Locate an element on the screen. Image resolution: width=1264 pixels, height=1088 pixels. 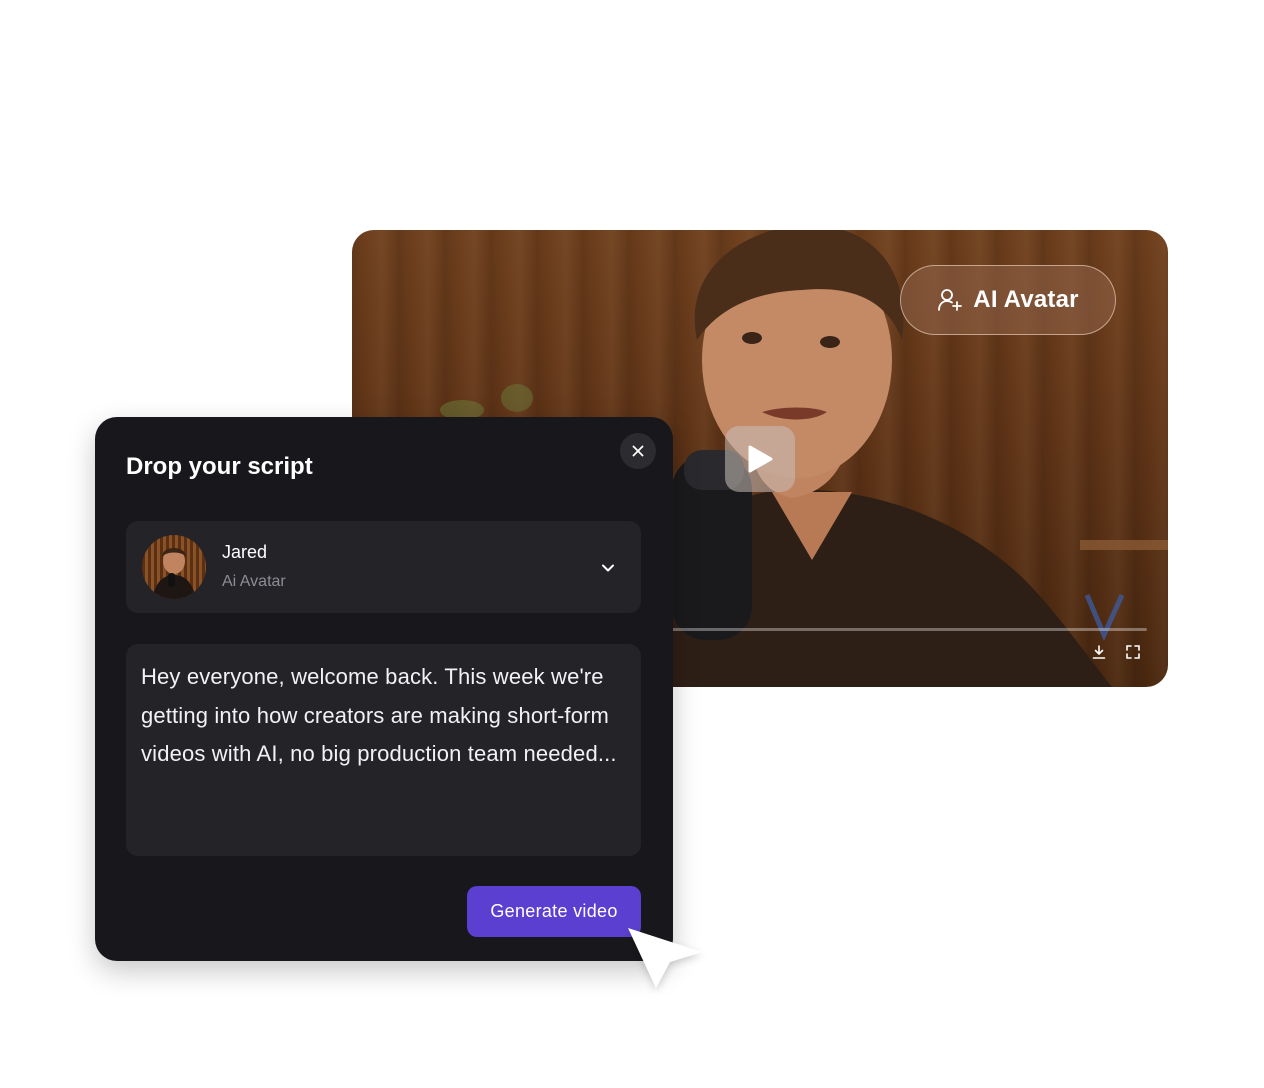
chevron-down-icon is located at coordinates (608, 568).